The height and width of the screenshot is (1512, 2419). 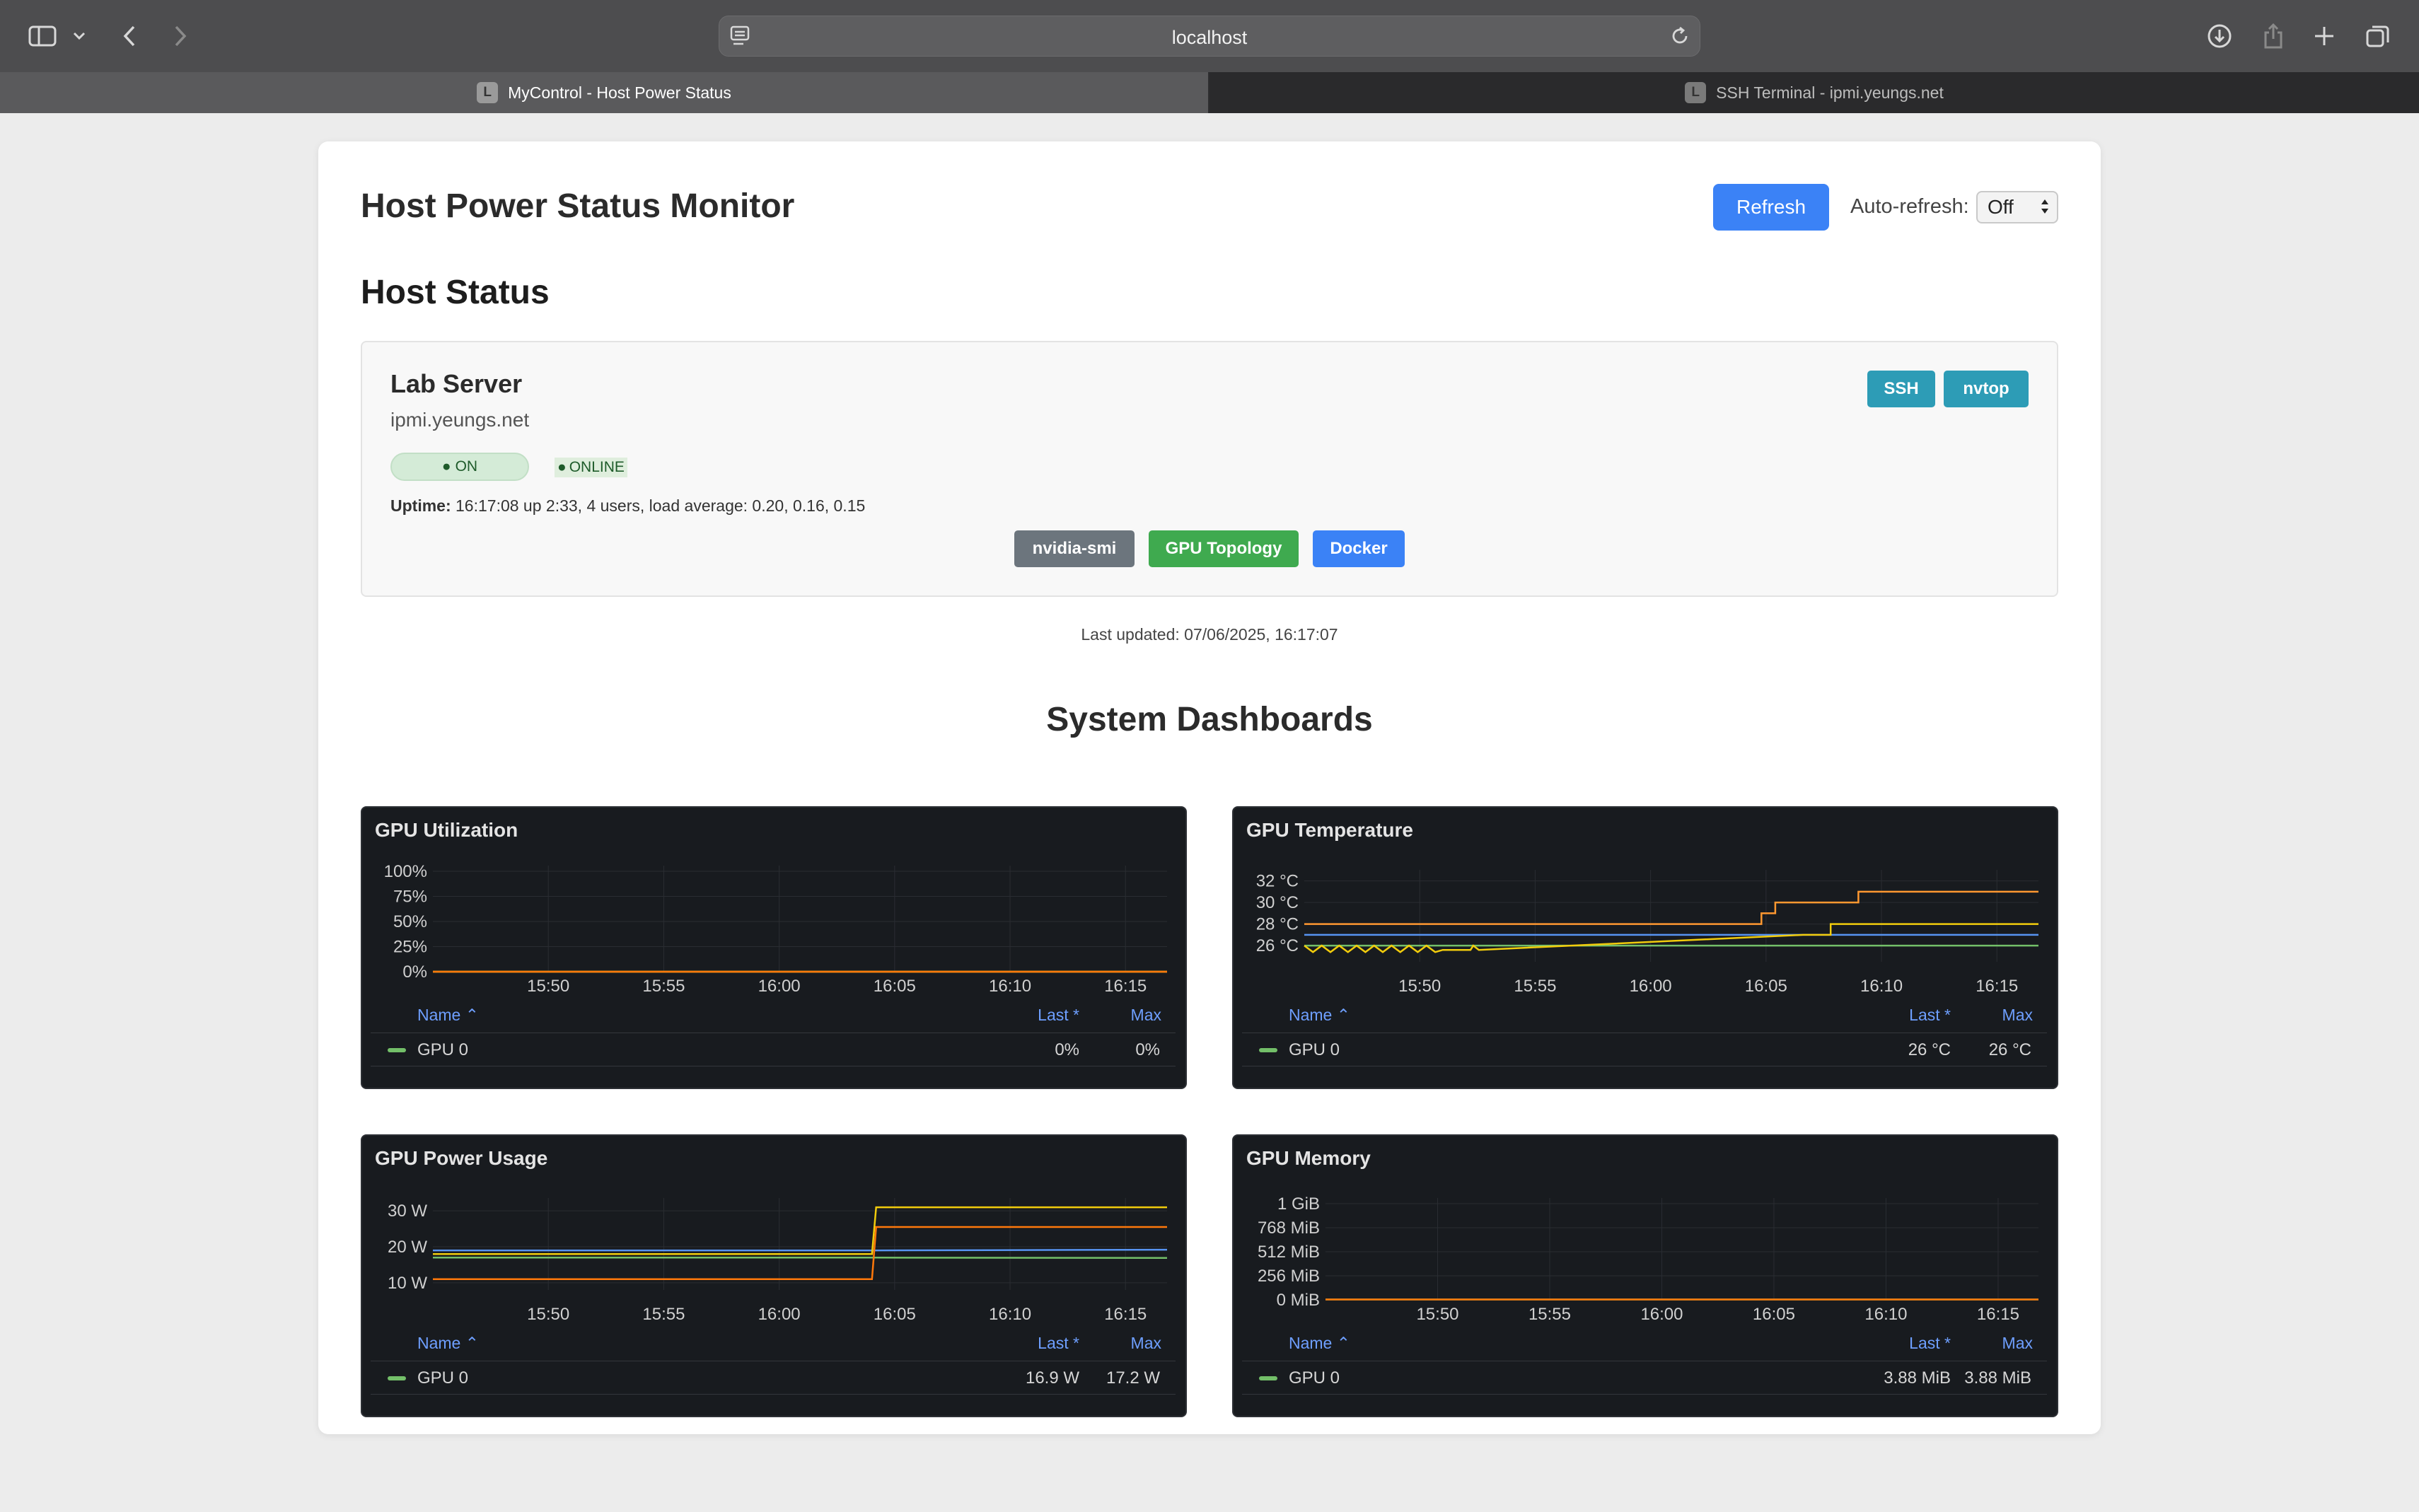 I want to click on y-tick-label: 256 MiB, so click(x=1289, y=1276).